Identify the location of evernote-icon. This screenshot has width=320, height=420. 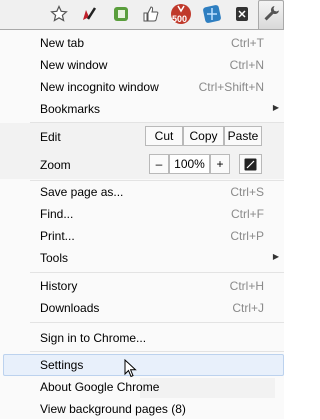
(121, 14).